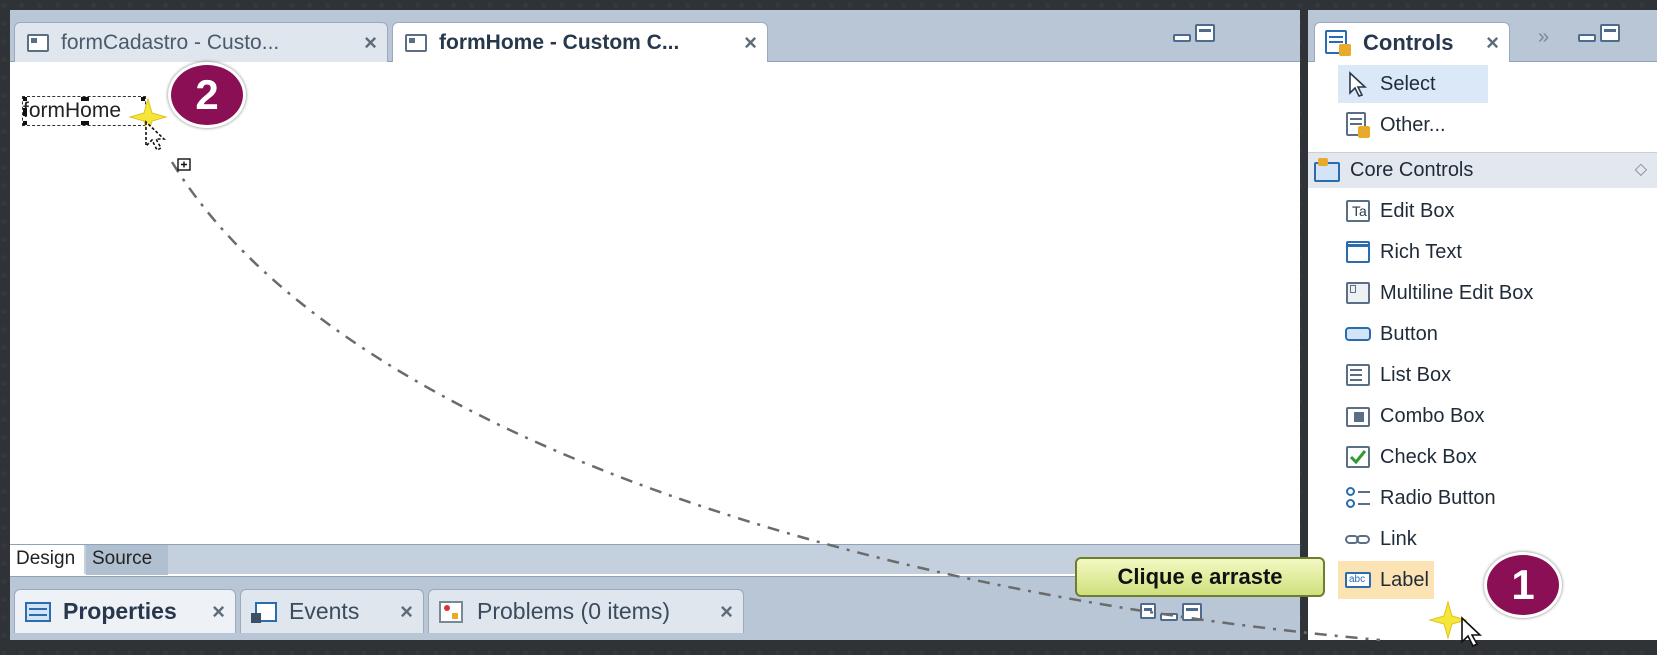  Describe the element at coordinates (1358, 457) in the screenshot. I see `check-box-icon` at that location.